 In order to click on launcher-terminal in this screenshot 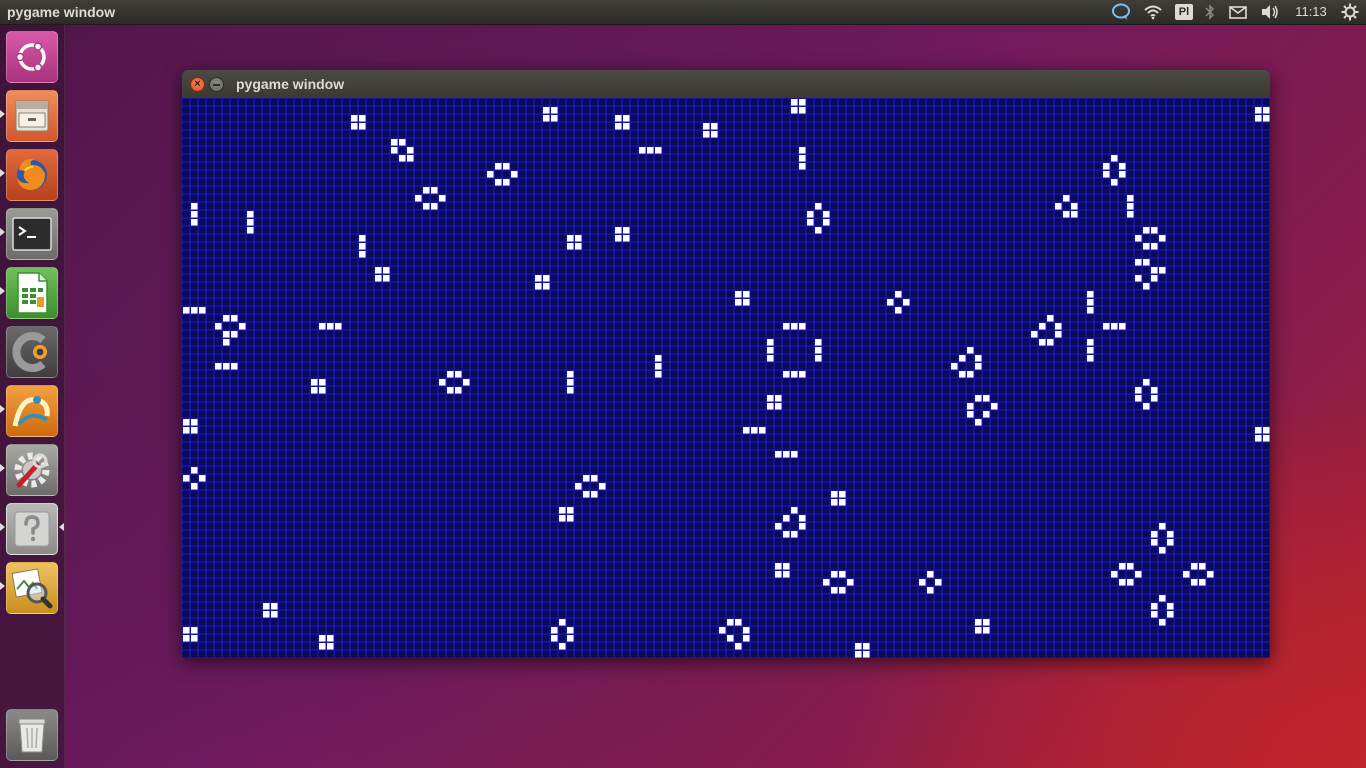, I will do `click(32, 234)`.